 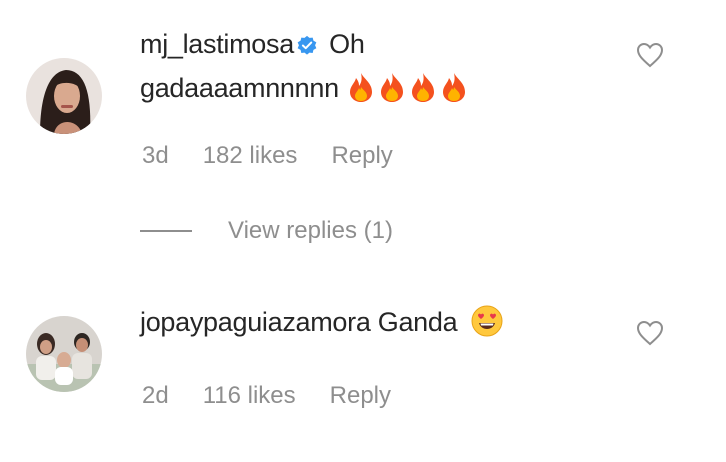 What do you see at coordinates (487, 326) in the screenshot?
I see `heart-eyes-emoji-icon` at bounding box center [487, 326].